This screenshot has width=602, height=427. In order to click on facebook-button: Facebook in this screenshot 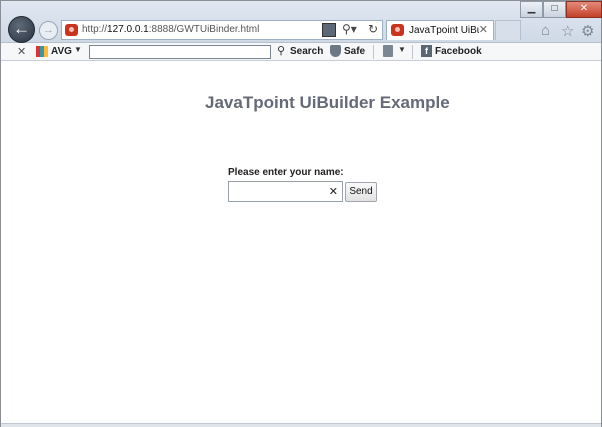, I will do `click(458, 51)`.